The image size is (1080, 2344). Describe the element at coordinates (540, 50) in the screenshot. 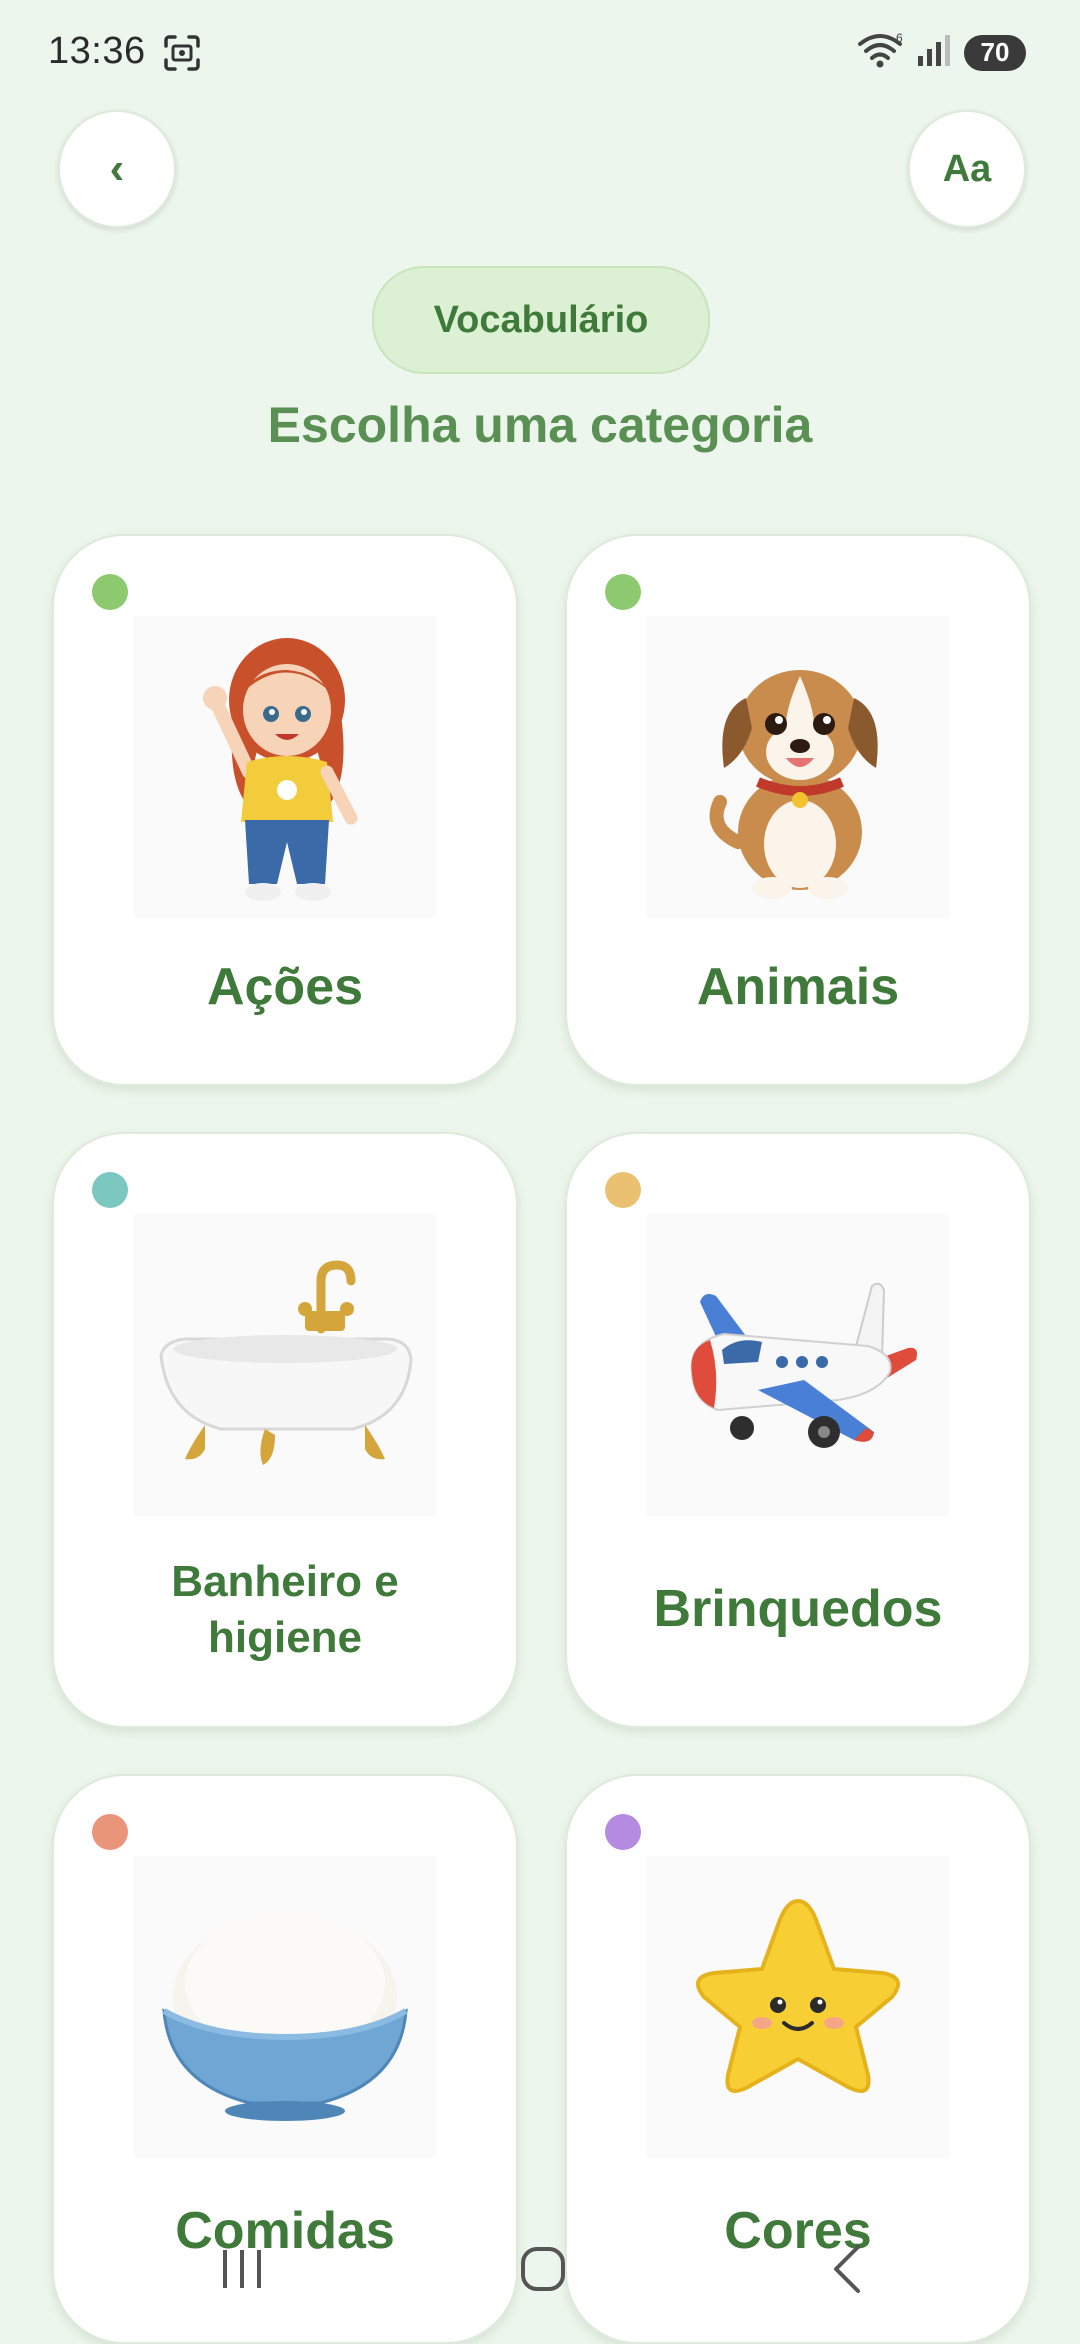

I see `status-bar: 13:36 6 70` at that location.